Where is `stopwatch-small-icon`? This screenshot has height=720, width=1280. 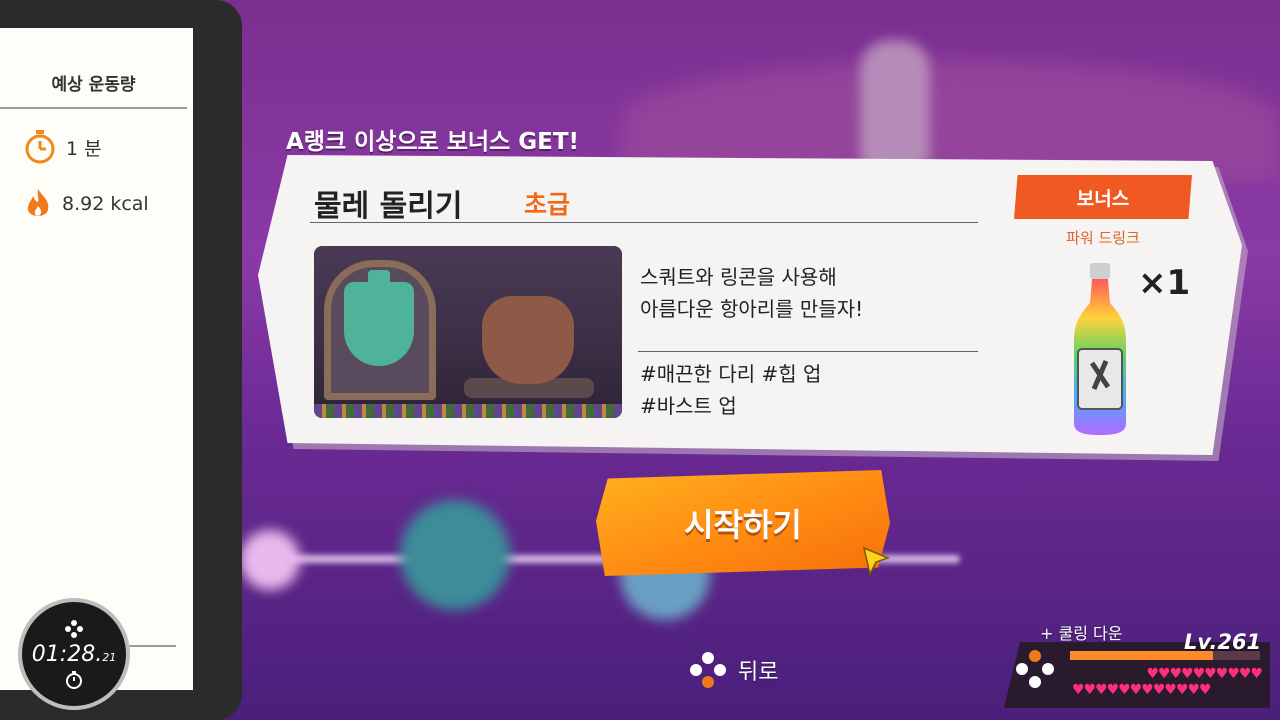 stopwatch-small-icon is located at coordinates (74, 679).